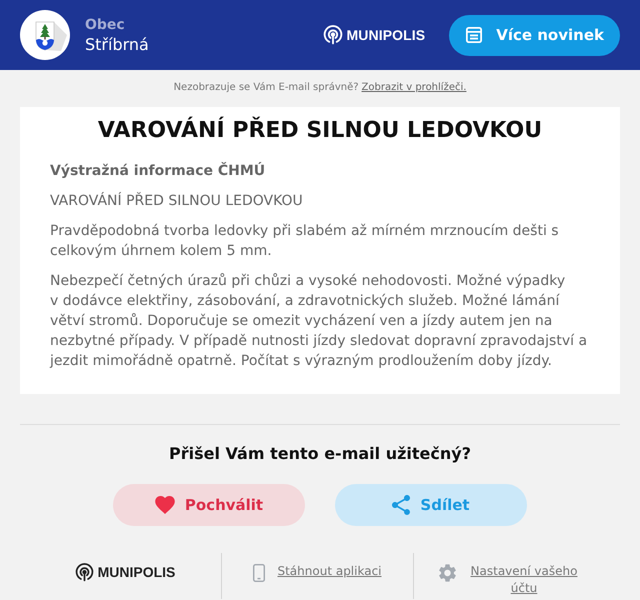 Image resolution: width=640 pixels, height=600 pixels. Describe the element at coordinates (431, 505) in the screenshot. I see `share-button: Sdílet` at that location.